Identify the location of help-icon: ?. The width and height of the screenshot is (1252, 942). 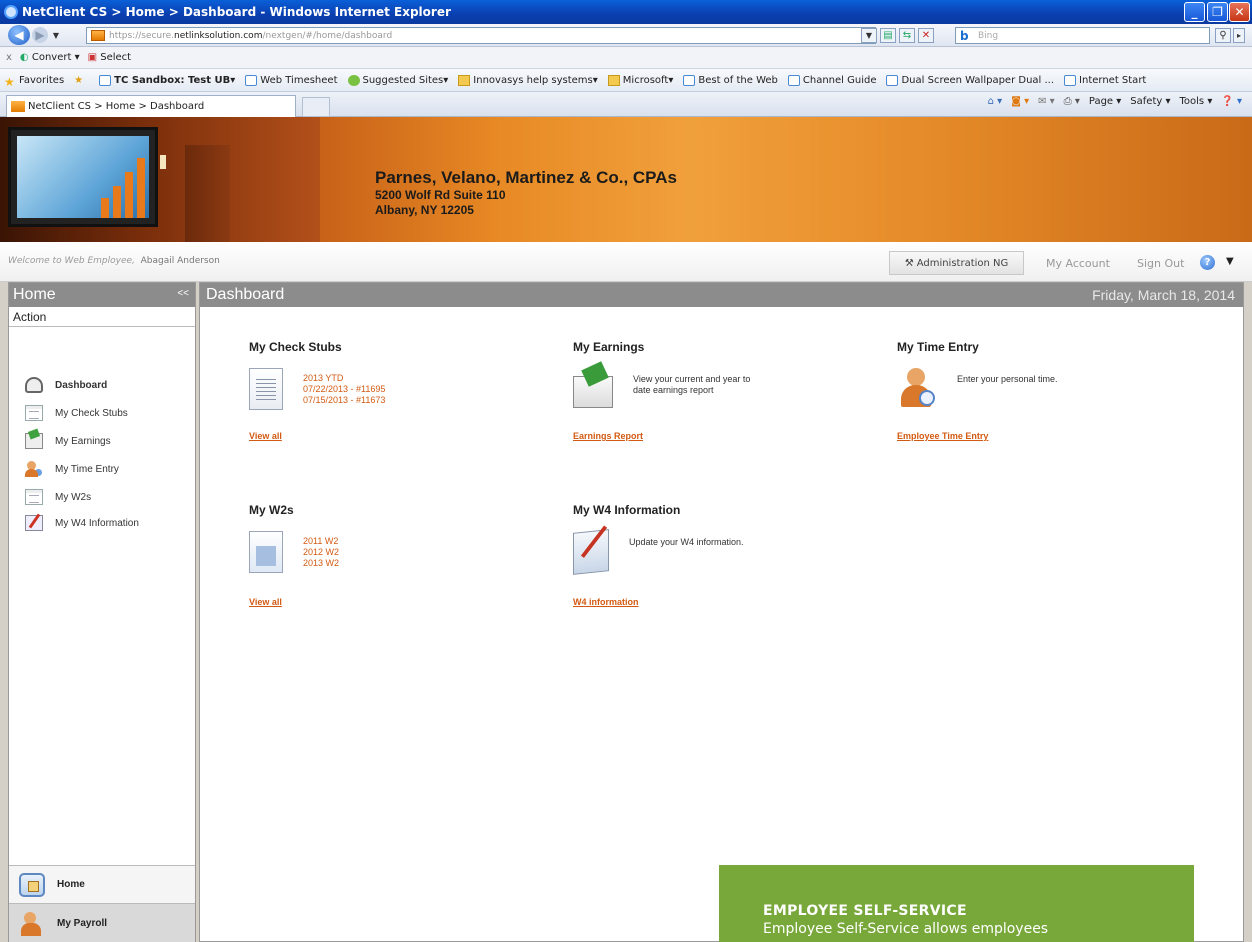
(1207, 262).